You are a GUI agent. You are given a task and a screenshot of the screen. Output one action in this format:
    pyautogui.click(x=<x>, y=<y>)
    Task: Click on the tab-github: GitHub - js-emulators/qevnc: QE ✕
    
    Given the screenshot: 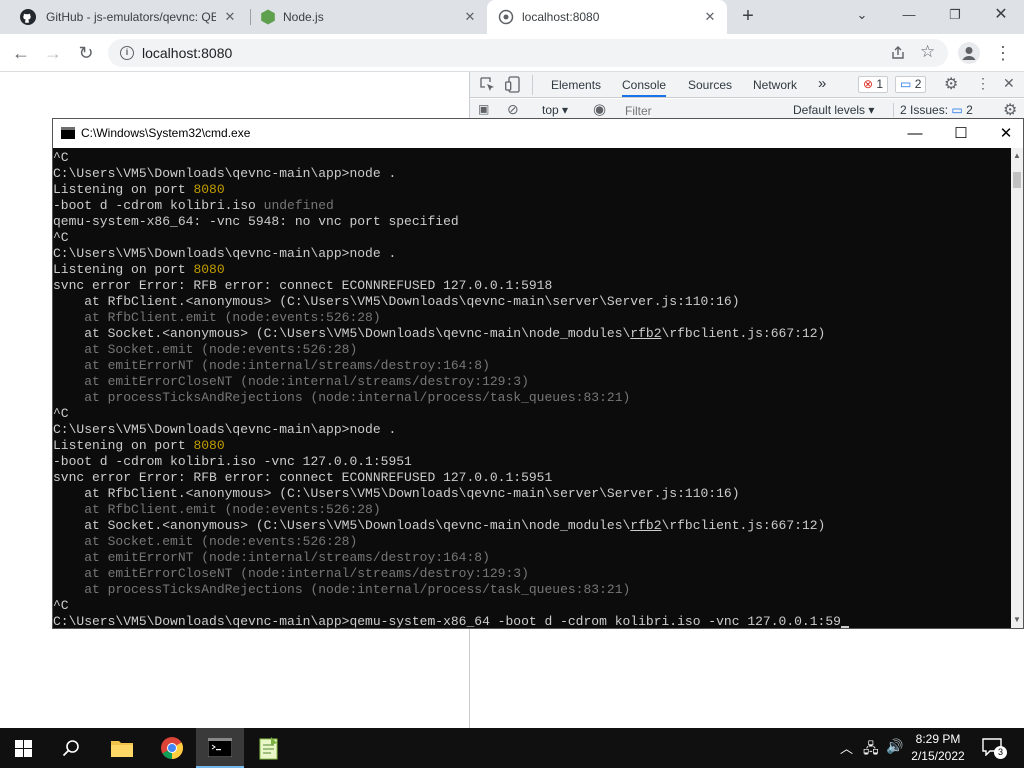 What is the action you would take?
    pyautogui.click(x=125, y=17)
    